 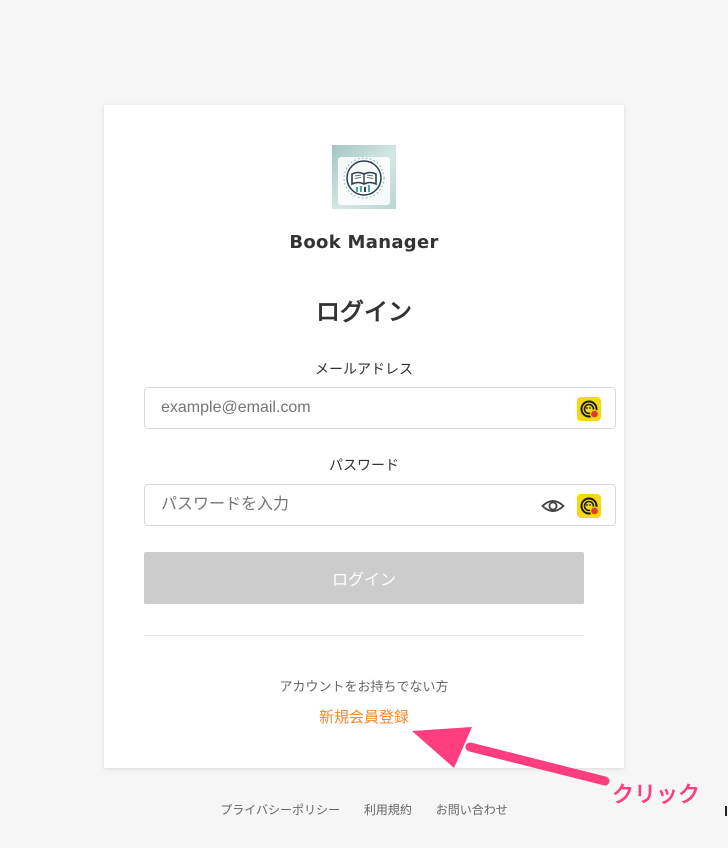 I want to click on footer-link-terms: 利用規約, so click(x=388, y=810).